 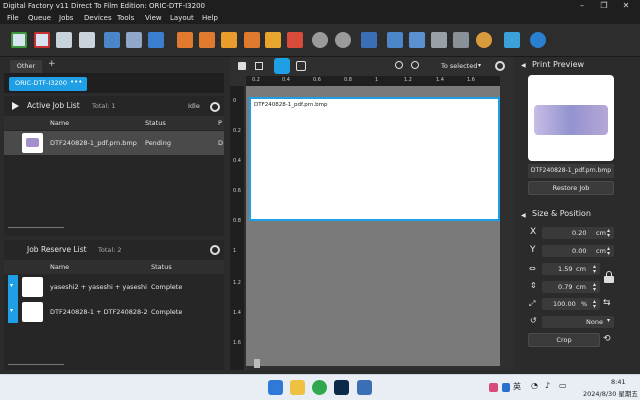 What do you see at coordinates (533, 250) in the screenshot?
I see `y-position-icon: Y` at bounding box center [533, 250].